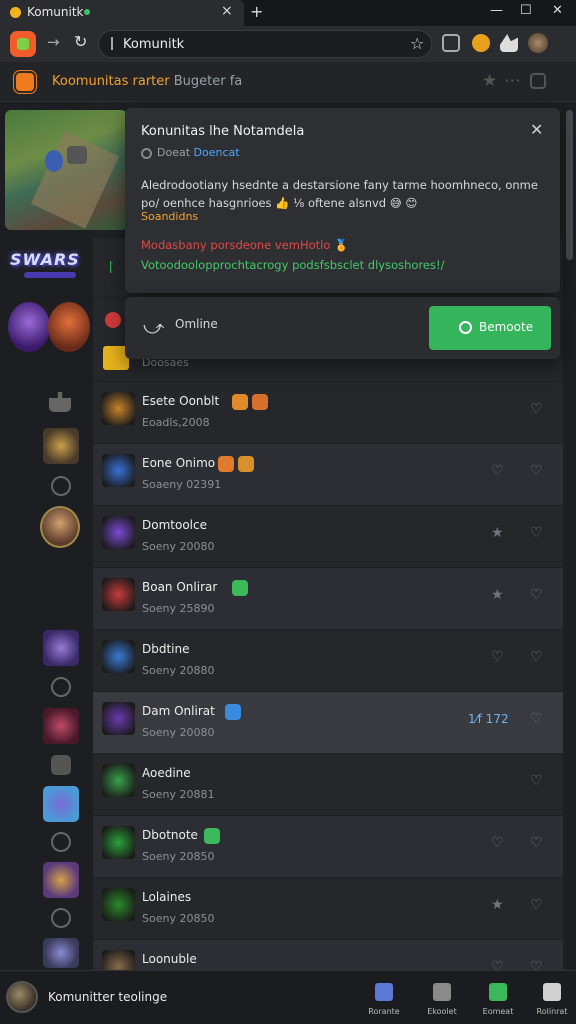 This screenshot has width=576, height=1024. Describe the element at coordinates (498, 992) in the screenshot. I see `nav-item-icon` at that location.